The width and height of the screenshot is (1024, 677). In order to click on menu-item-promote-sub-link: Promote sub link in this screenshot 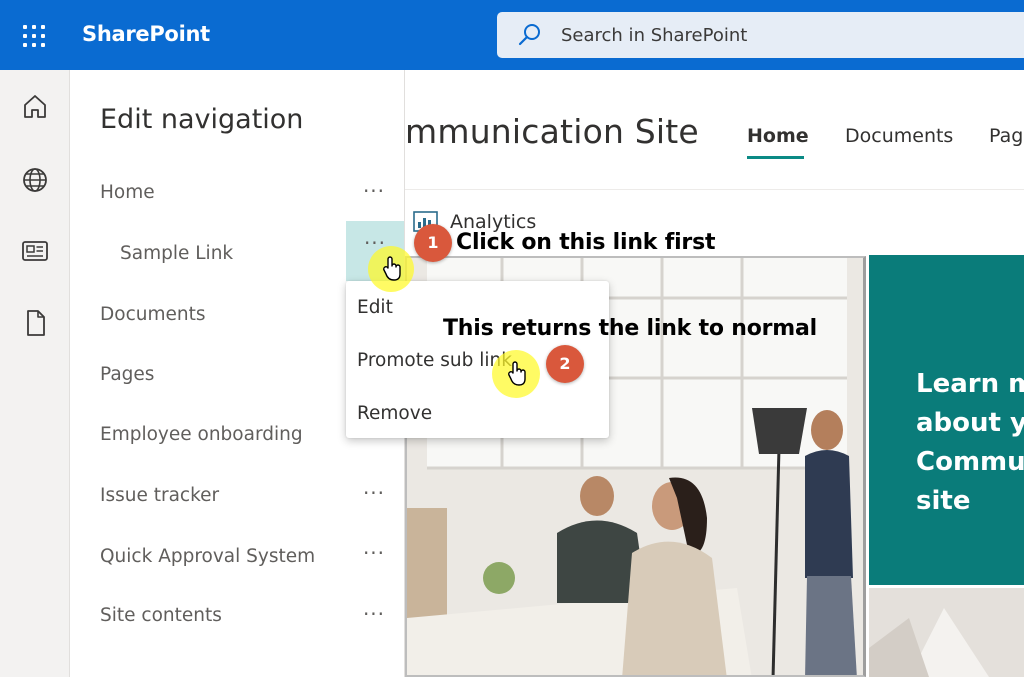, I will do `click(434, 360)`.